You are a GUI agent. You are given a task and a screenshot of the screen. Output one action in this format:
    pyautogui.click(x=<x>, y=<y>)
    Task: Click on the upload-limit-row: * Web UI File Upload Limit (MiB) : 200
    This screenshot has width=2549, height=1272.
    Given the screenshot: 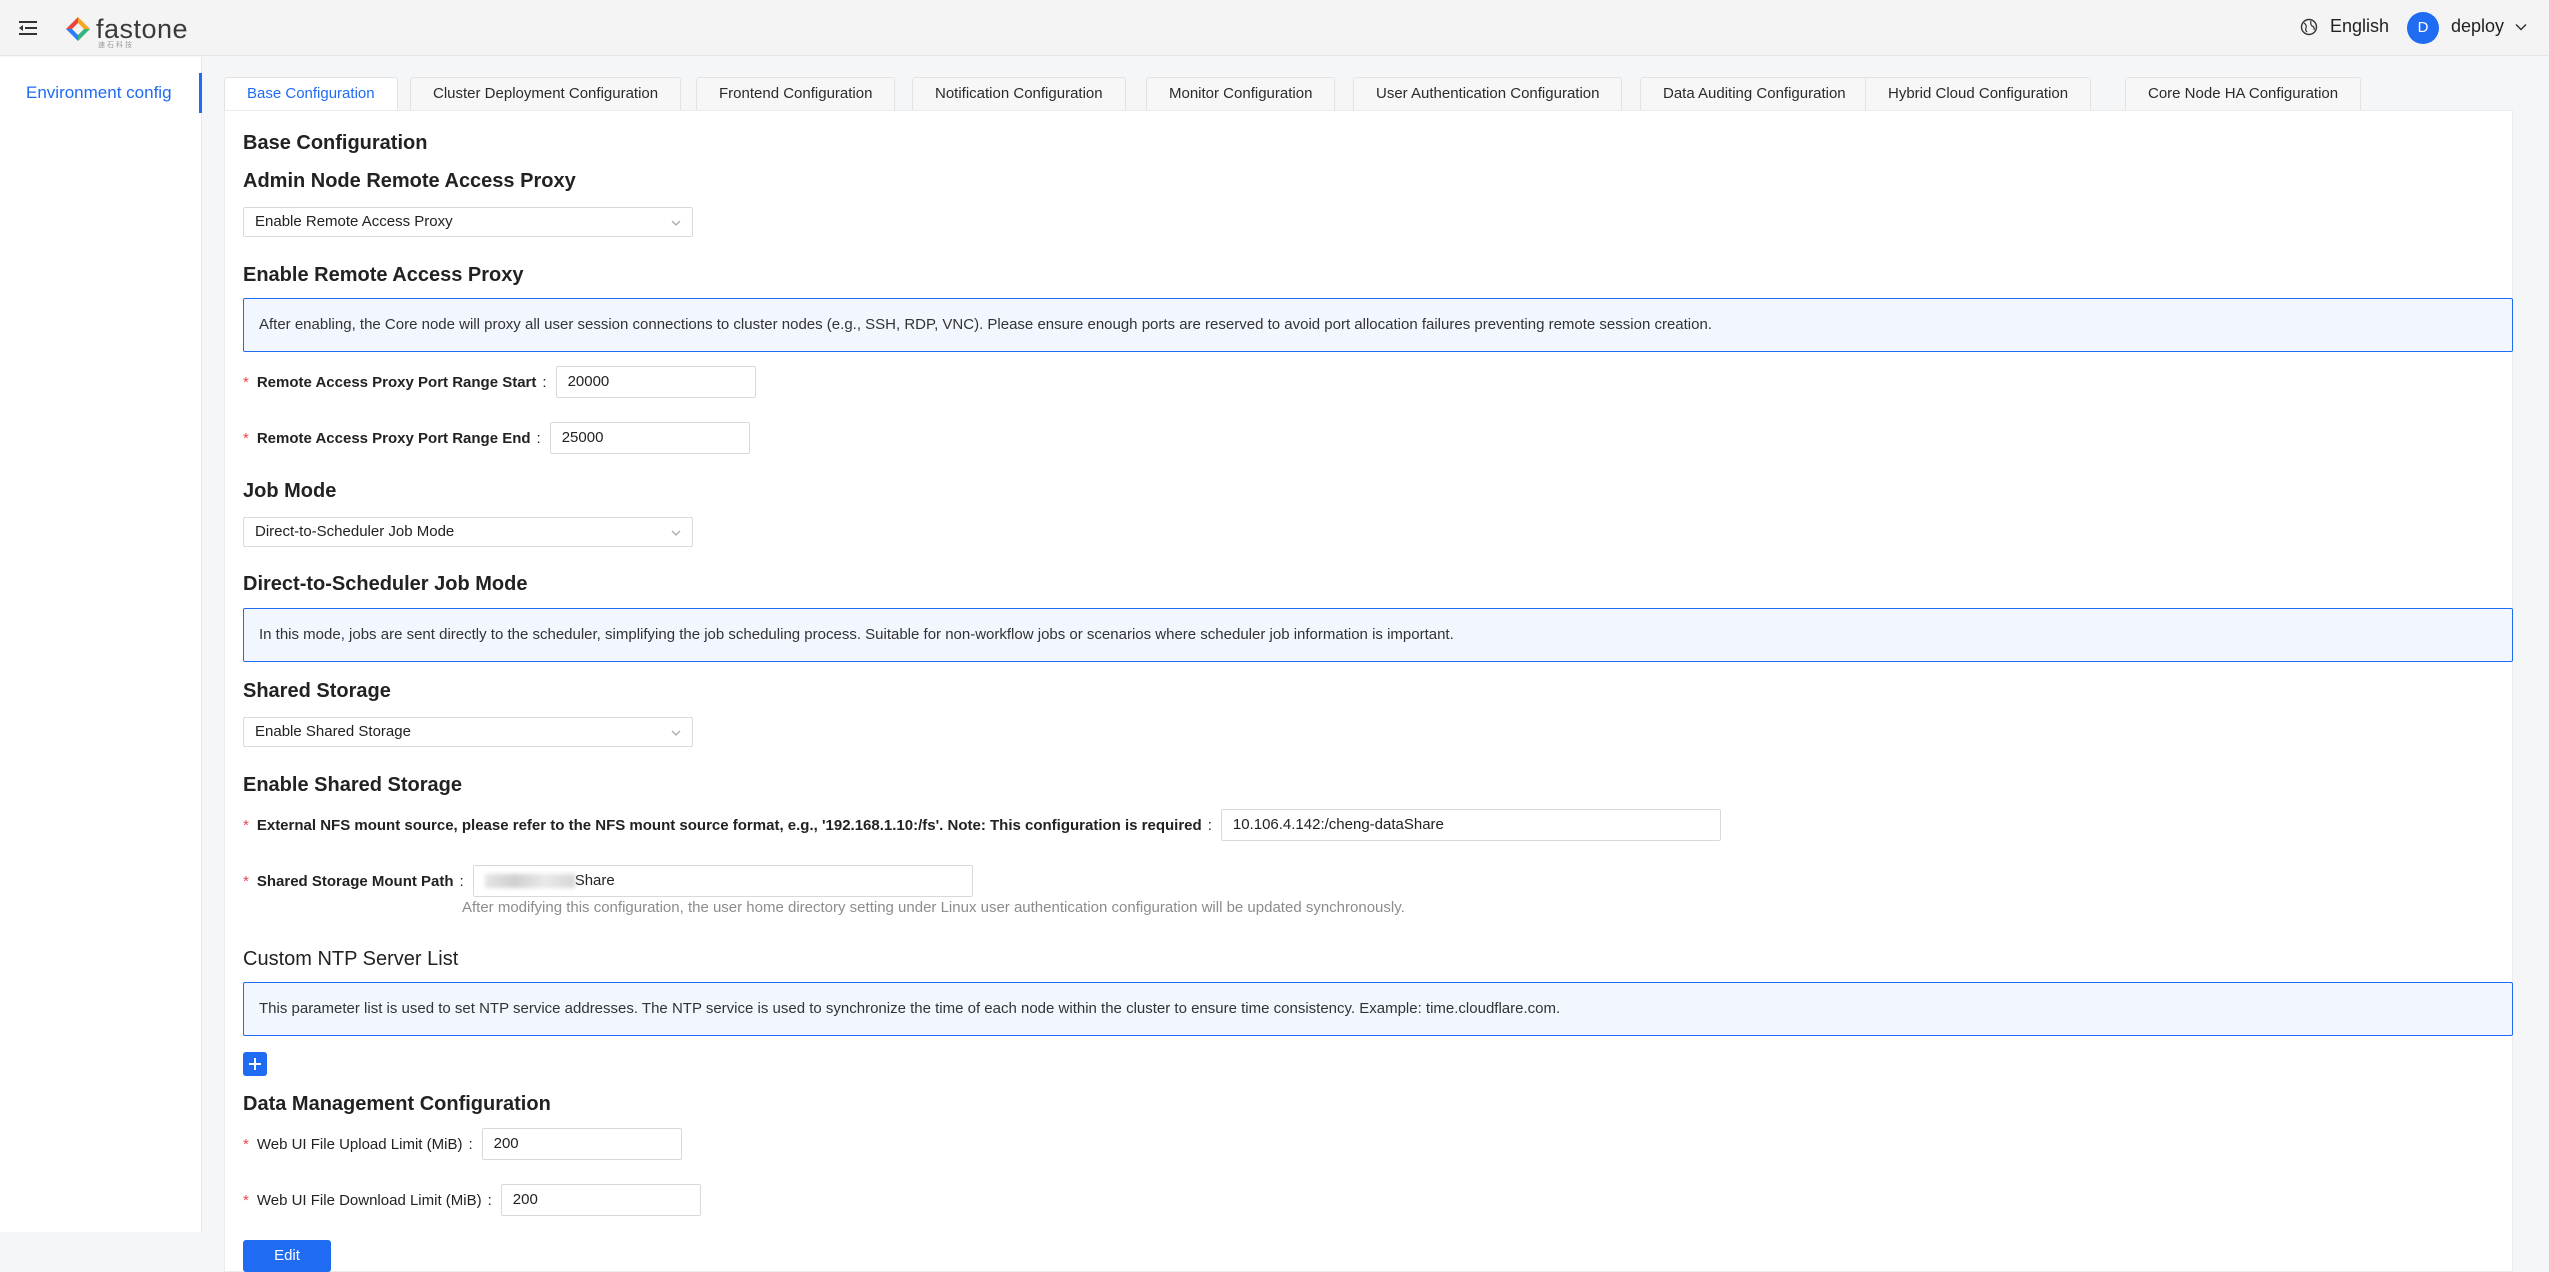 What is the action you would take?
    pyautogui.click(x=462, y=1144)
    